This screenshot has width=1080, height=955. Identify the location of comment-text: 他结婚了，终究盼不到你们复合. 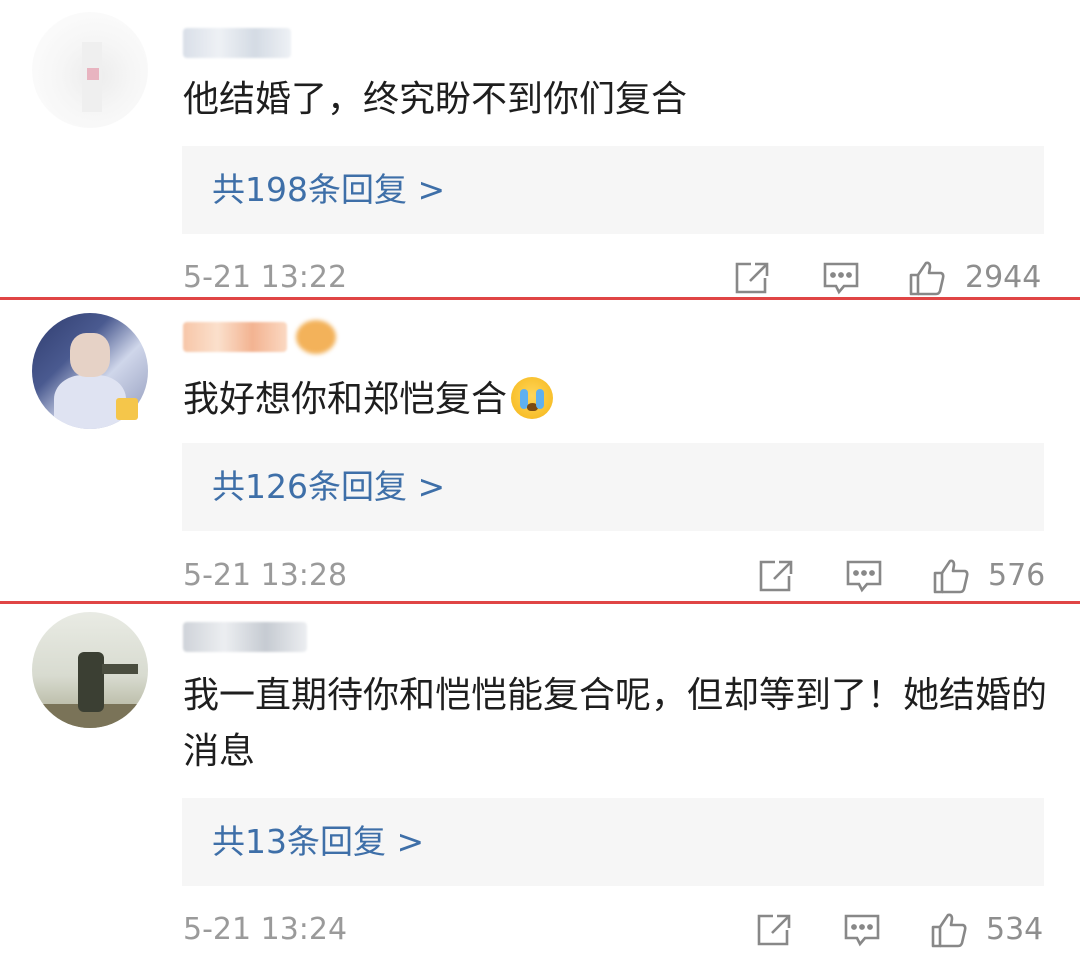
(435, 99).